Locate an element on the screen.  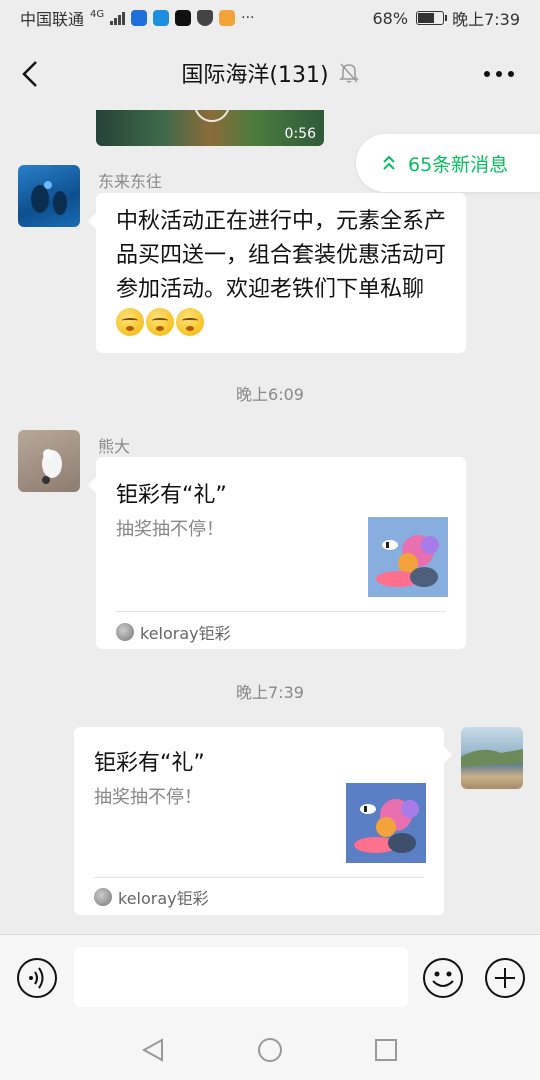
bell-off-icon is located at coordinates (348, 73).